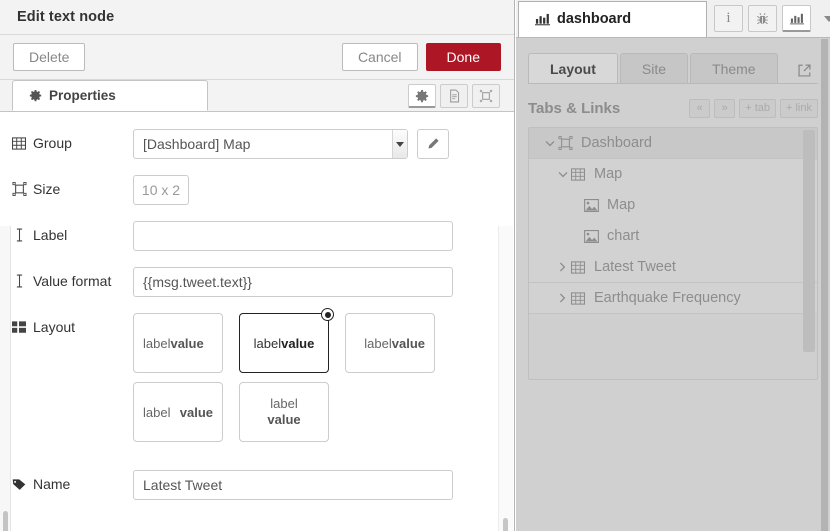  I want to click on row-label: Label, so click(262, 236).